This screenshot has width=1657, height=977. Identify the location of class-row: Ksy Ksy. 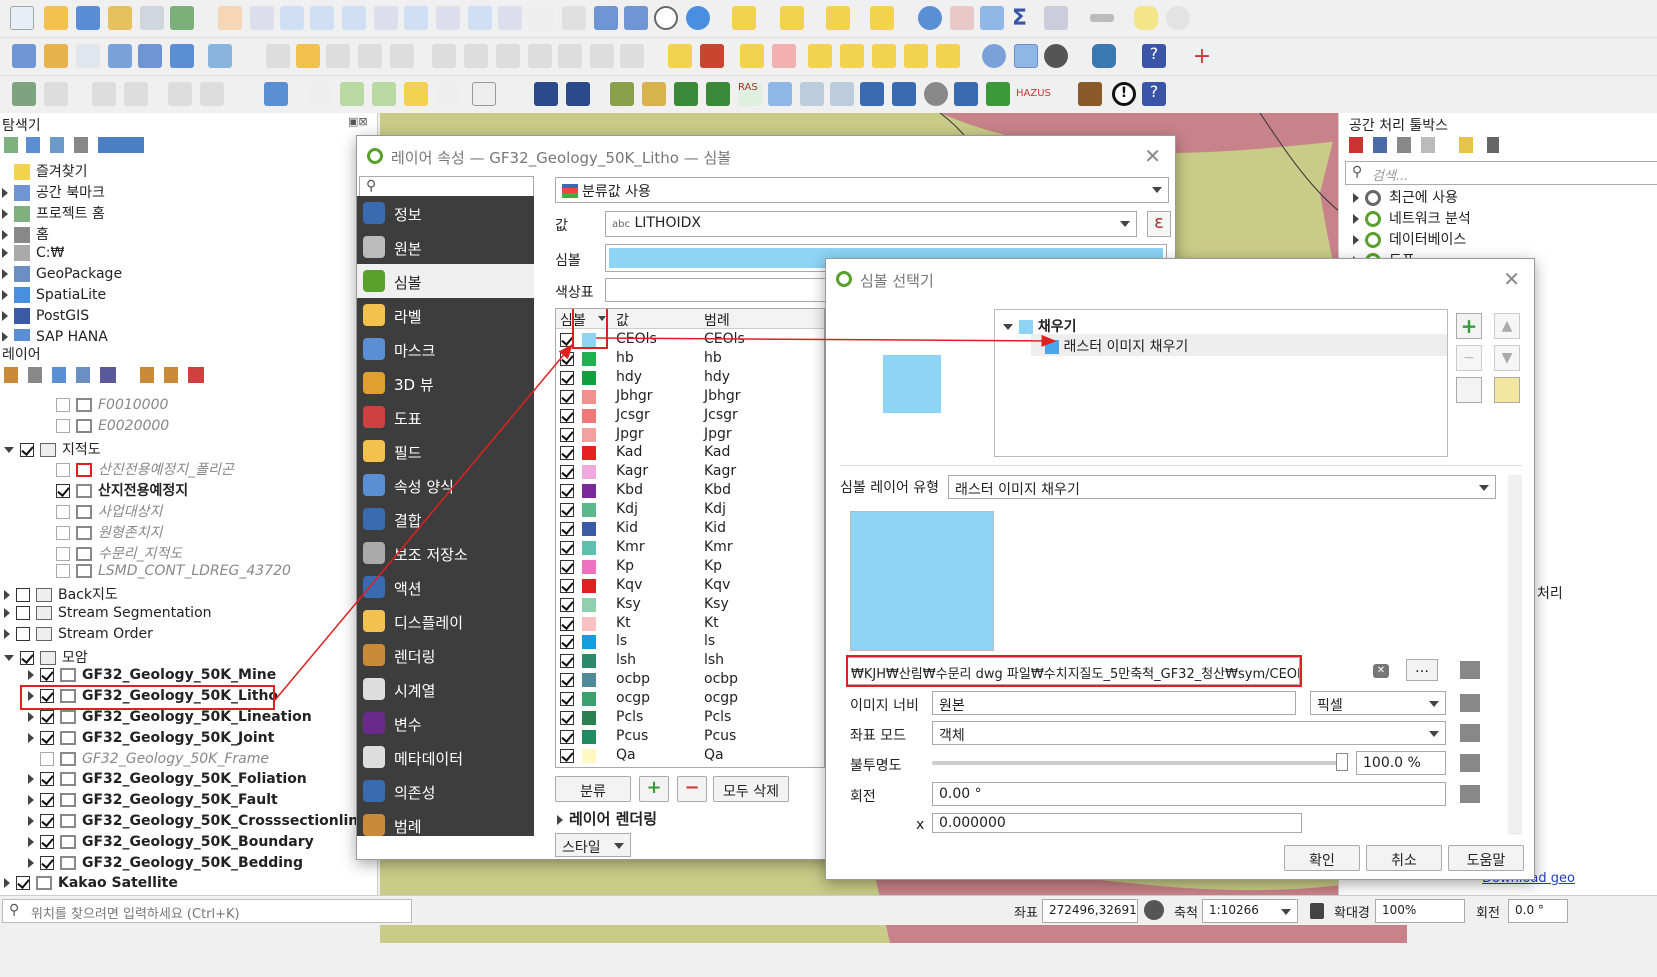
(686, 605).